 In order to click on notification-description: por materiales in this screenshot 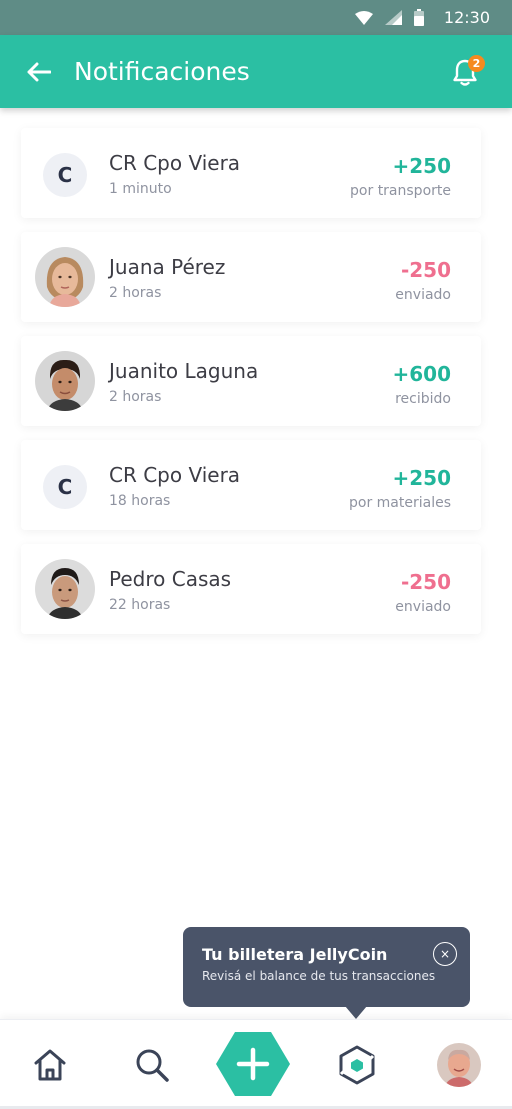, I will do `click(400, 503)`.